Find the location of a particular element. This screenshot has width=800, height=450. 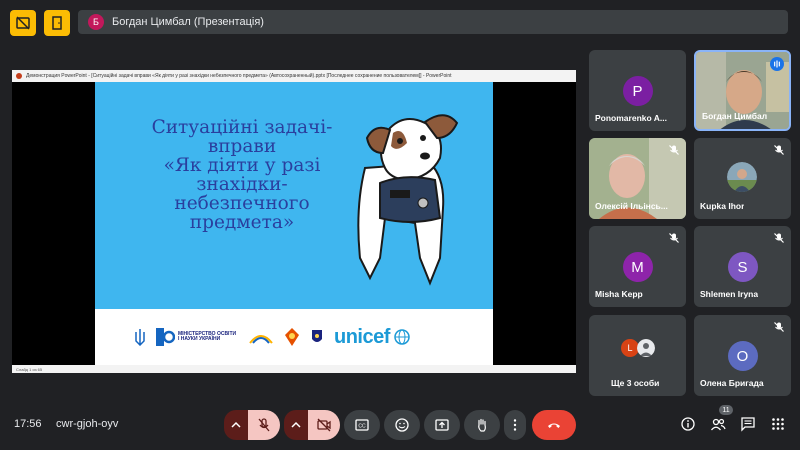

participant-avatar: M is located at coordinates (637, 267).